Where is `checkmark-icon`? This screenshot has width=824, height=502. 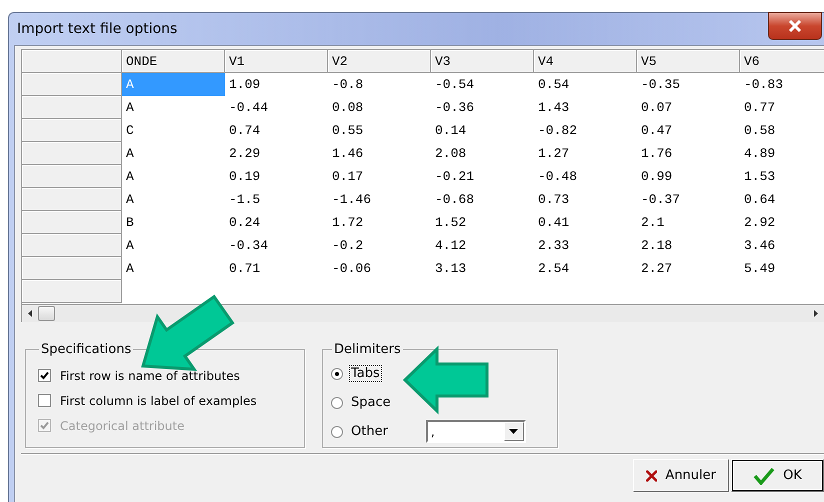
checkmark-icon is located at coordinates (764, 475).